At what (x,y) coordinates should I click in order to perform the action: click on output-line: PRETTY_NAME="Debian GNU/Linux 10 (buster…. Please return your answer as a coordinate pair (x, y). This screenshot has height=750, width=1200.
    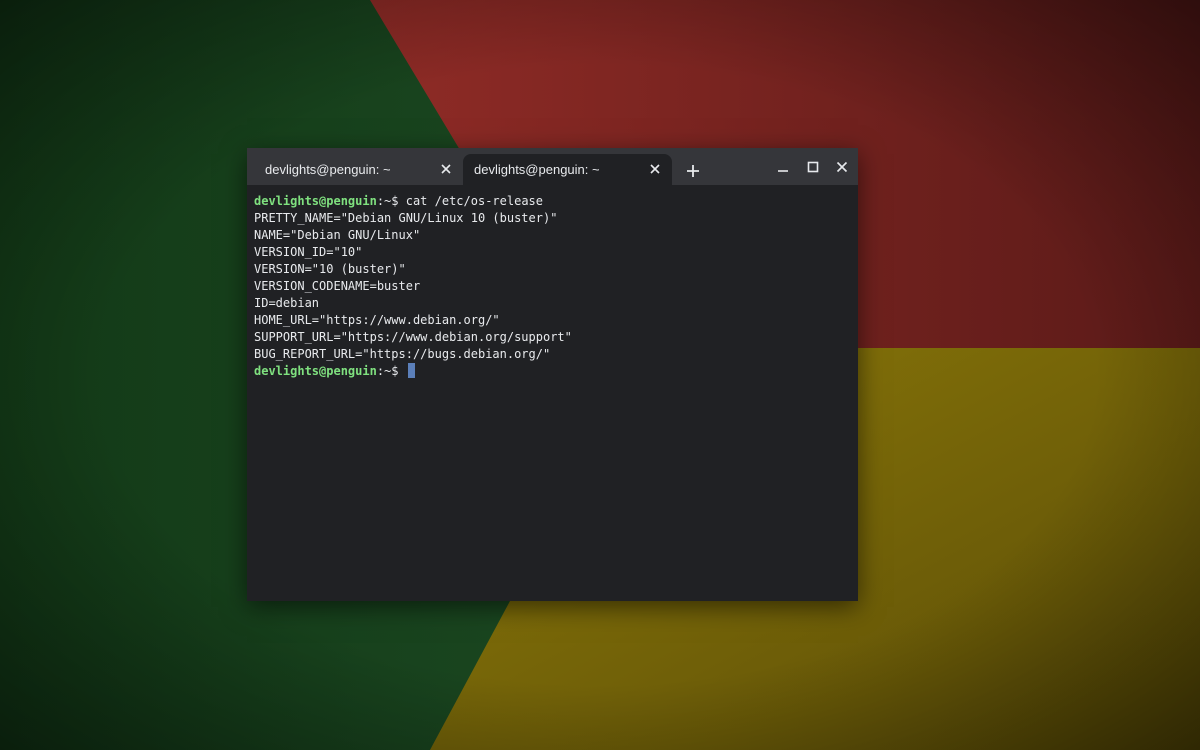
    Looking at the image, I should click on (406, 218).